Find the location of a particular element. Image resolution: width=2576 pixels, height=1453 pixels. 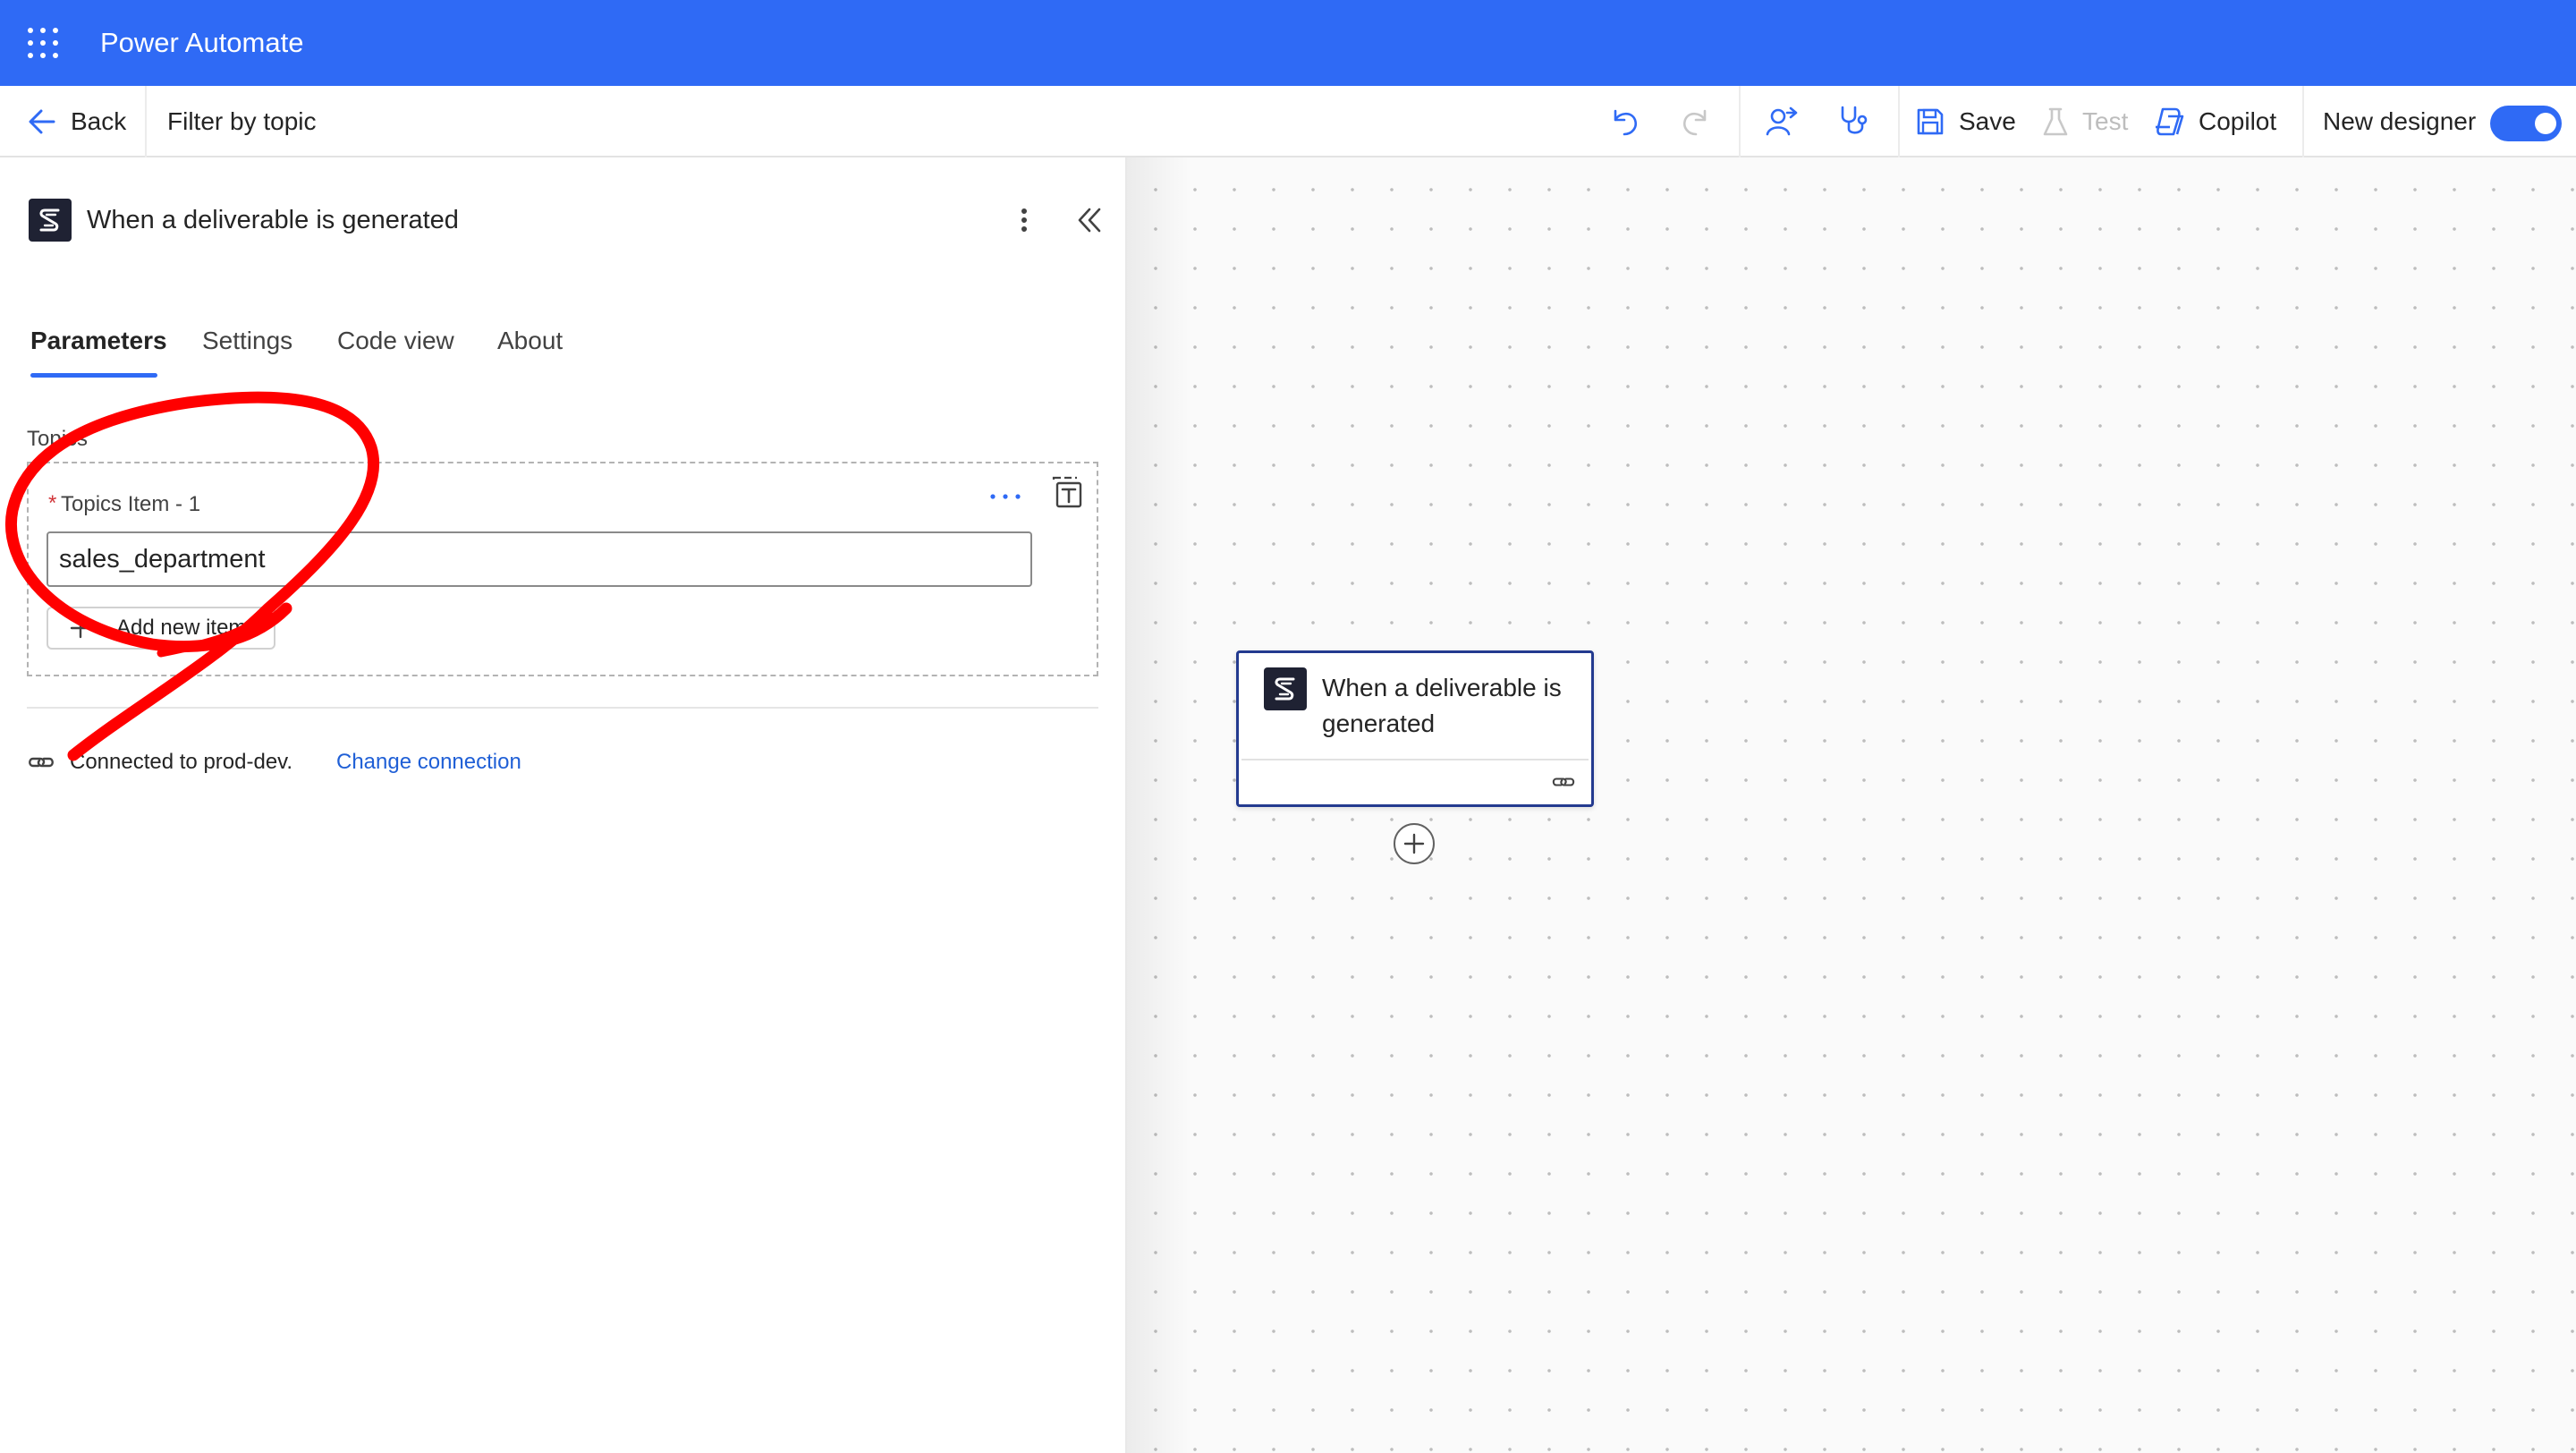

filter-by-topic-button: Filter by topic is located at coordinates (242, 122).